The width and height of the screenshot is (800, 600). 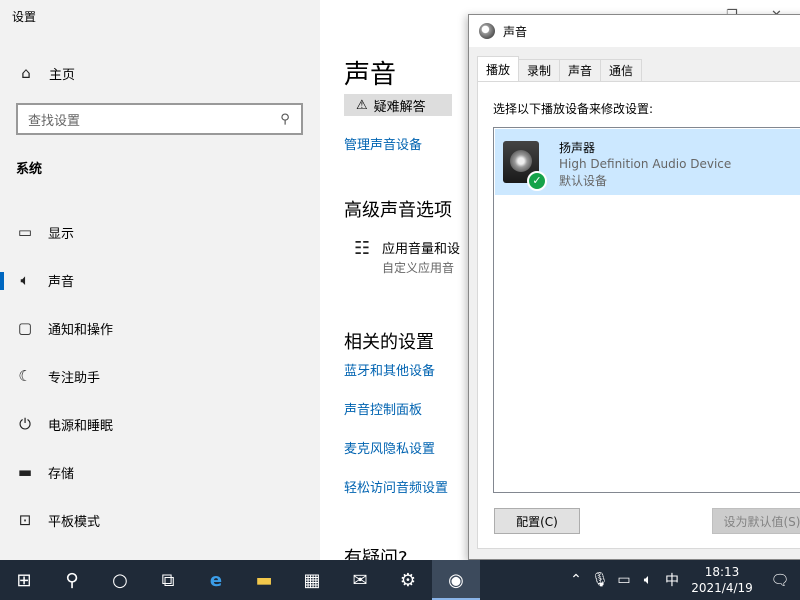 What do you see at coordinates (160, 280) in the screenshot?
I see `sidebar-item-sound: 🔈︎ 声音` at bounding box center [160, 280].